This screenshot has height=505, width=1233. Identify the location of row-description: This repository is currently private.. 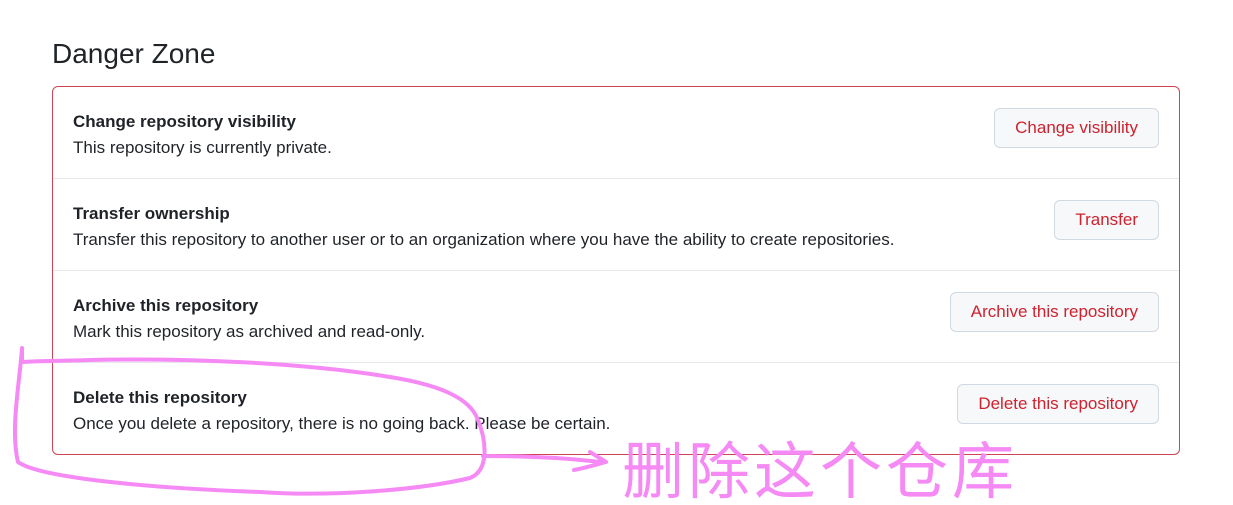
(202, 147).